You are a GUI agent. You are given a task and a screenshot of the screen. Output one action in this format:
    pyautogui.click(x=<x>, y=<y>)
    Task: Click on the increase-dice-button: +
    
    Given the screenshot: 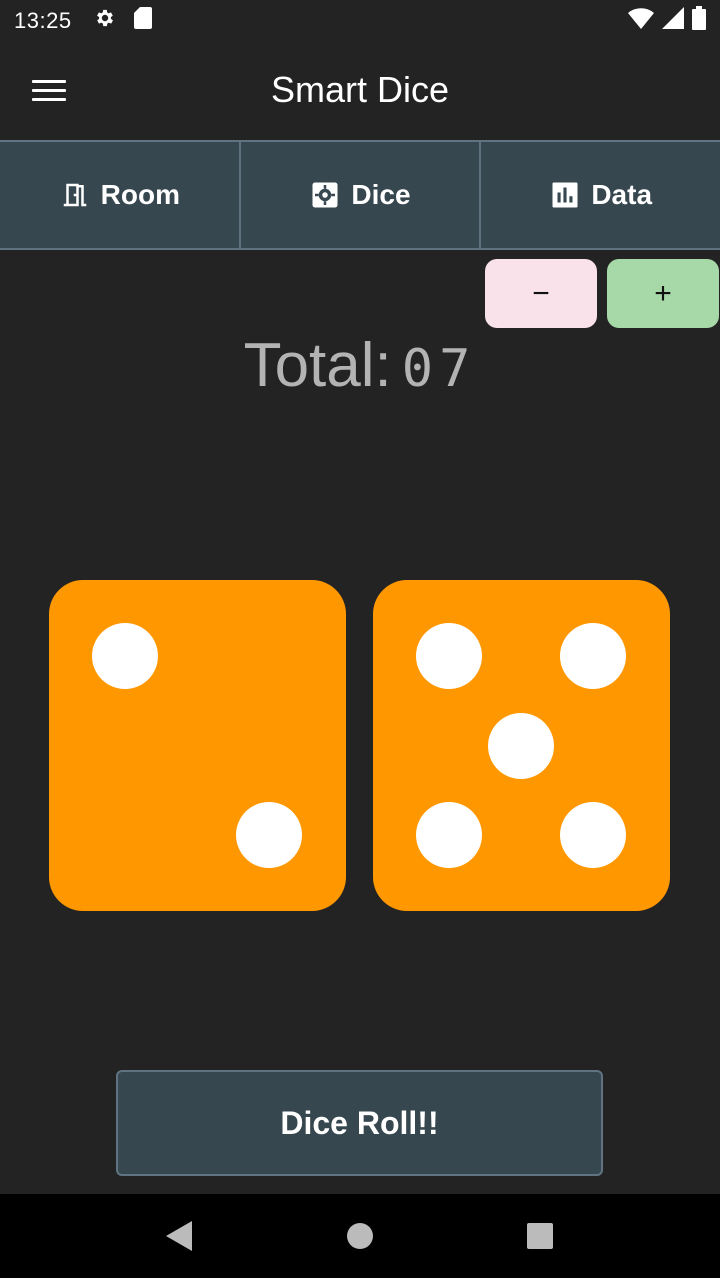 What is the action you would take?
    pyautogui.click(x=663, y=293)
    